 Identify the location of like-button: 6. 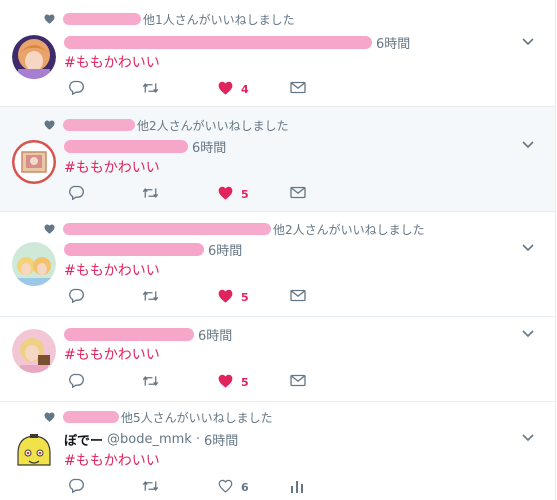
(233, 487).